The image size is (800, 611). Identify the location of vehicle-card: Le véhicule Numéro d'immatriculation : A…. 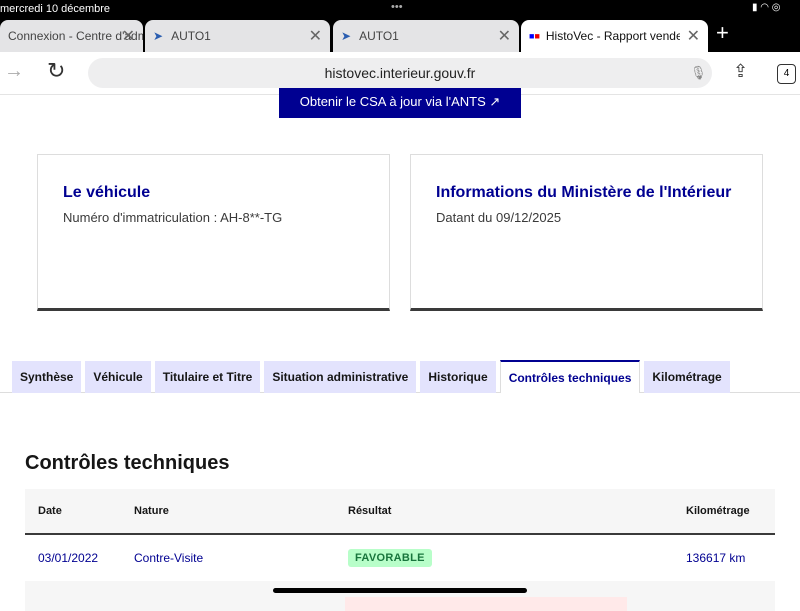
(213, 232).